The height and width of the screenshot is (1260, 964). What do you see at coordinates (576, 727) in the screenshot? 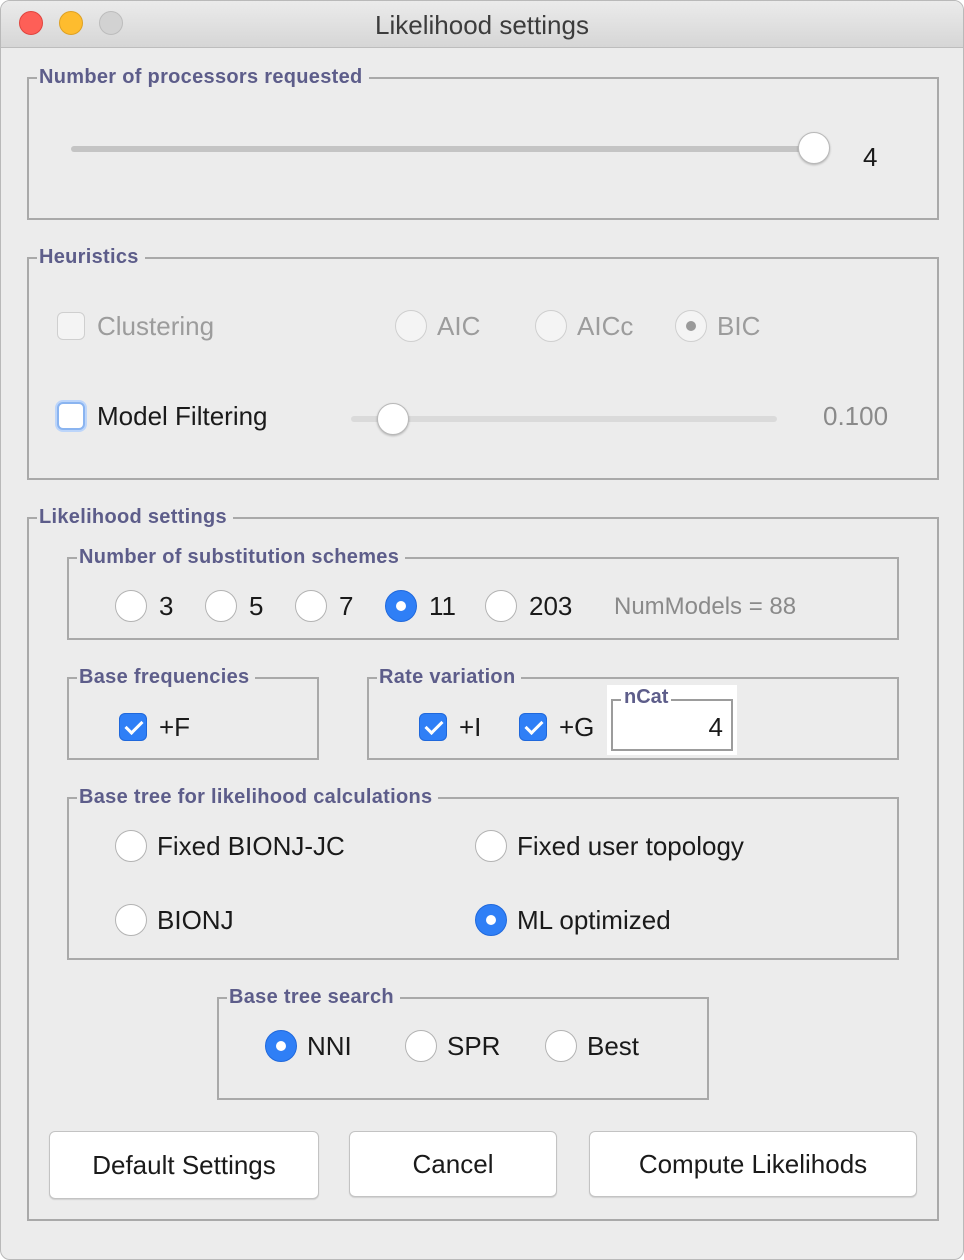
I see `plus-g-label: +G` at bounding box center [576, 727].